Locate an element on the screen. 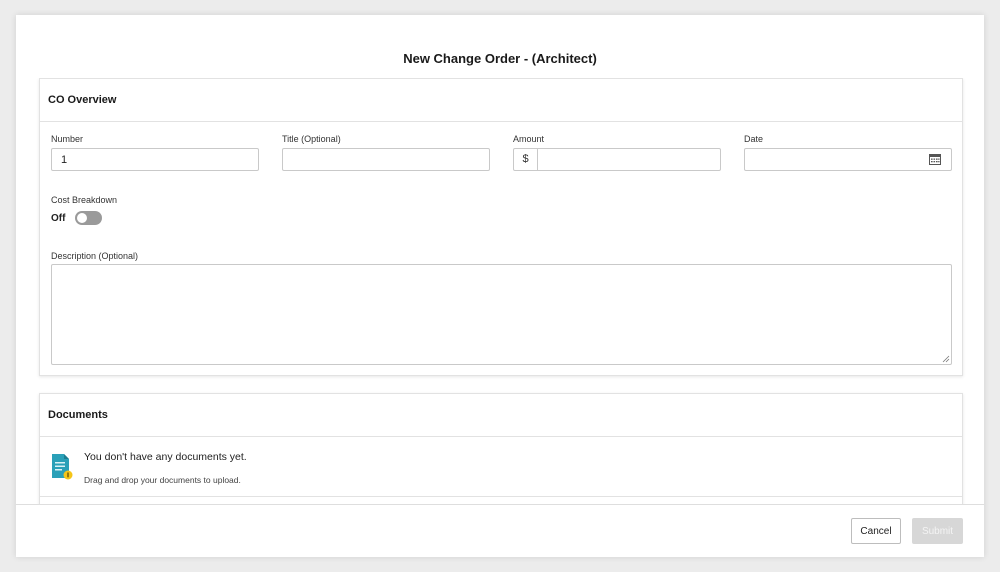 Image resolution: width=1000 pixels, height=572 pixels. amount-label: Amount is located at coordinates (529, 139).